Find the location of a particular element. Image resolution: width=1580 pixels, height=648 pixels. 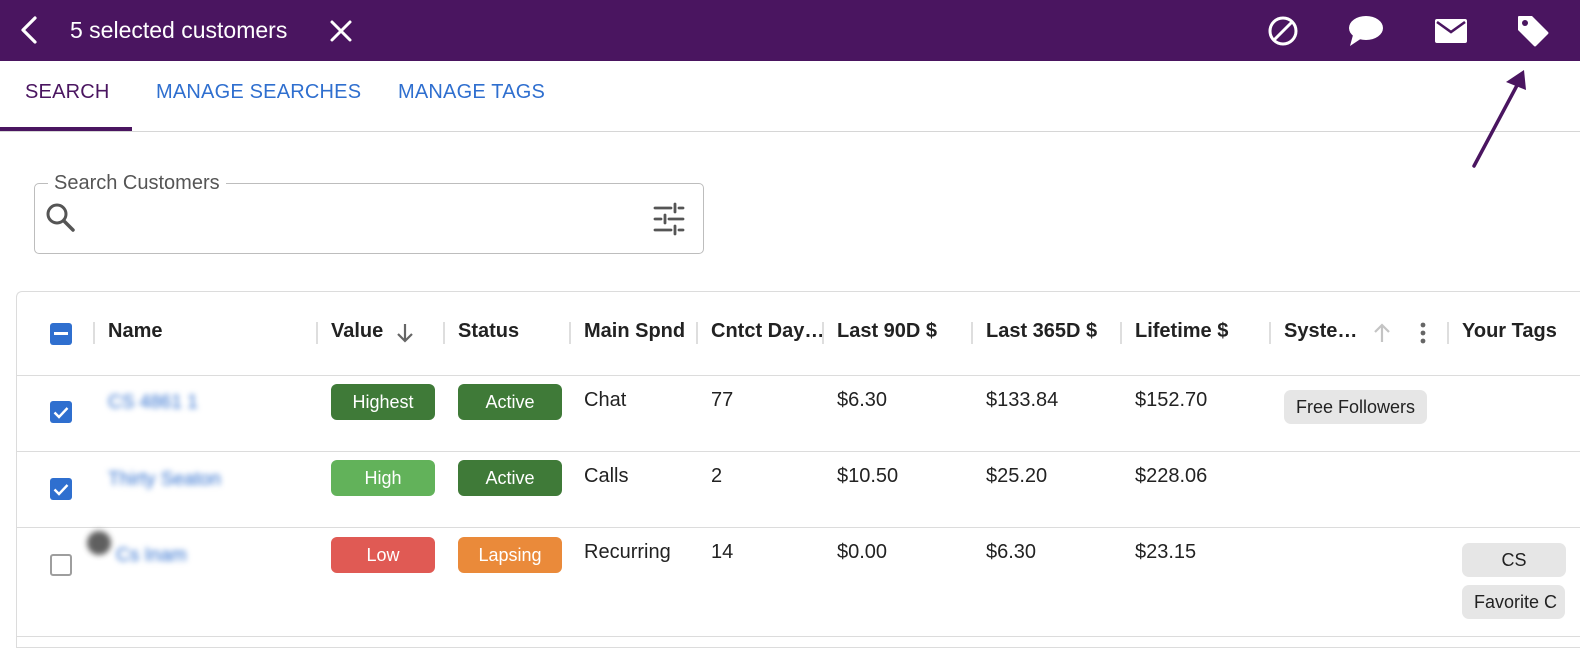

search-input is located at coordinates (362, 218).